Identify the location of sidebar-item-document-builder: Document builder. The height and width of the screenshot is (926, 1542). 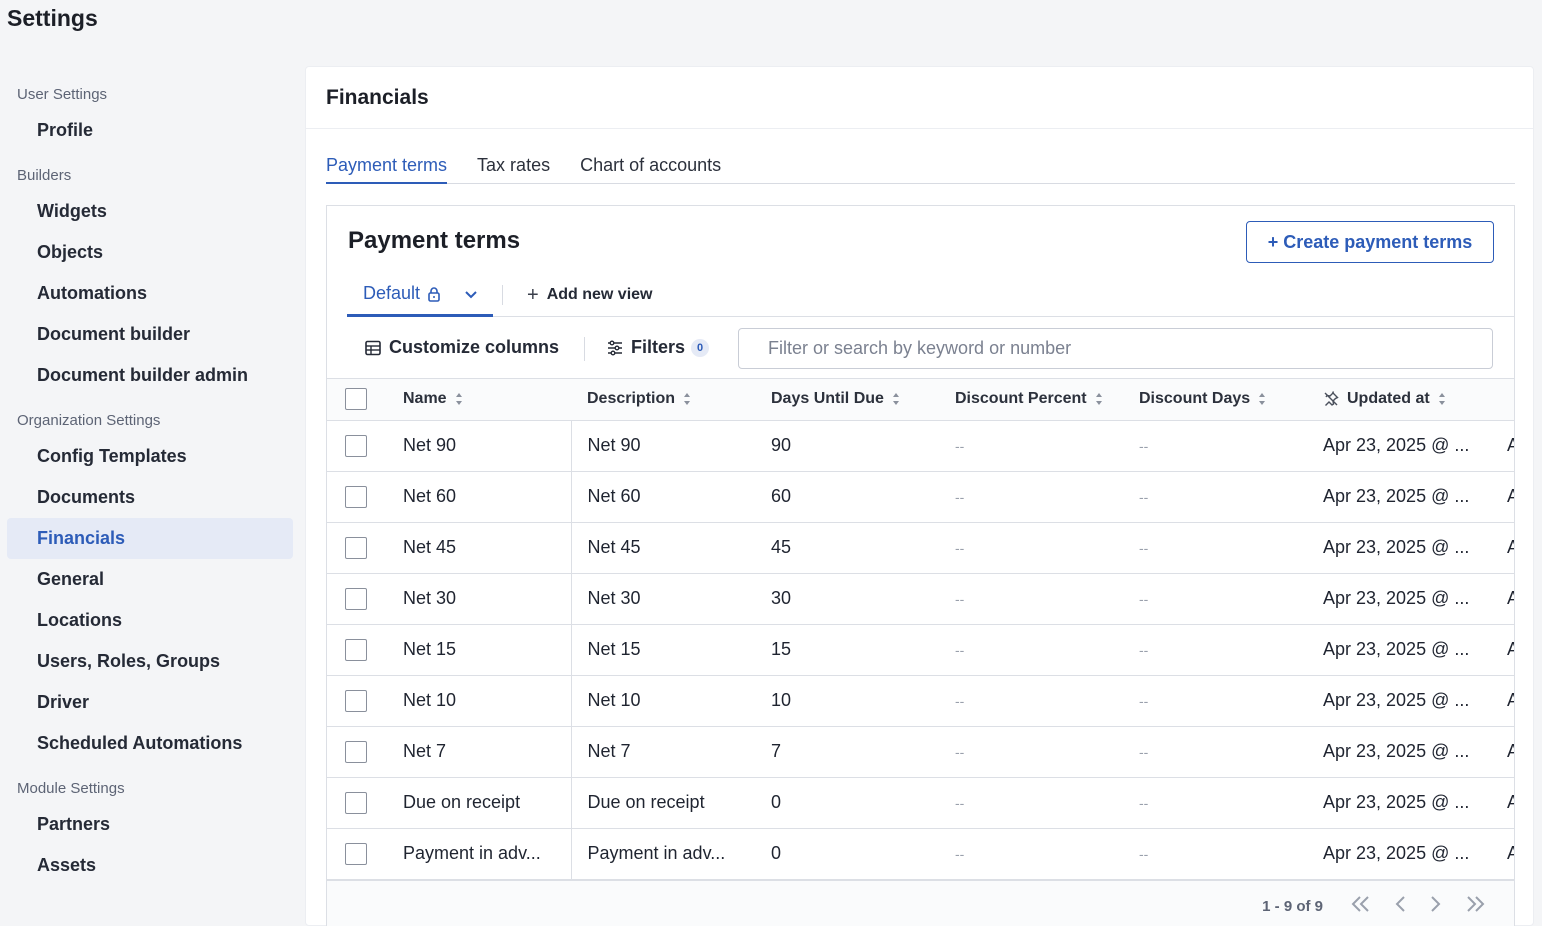
(150, 334).